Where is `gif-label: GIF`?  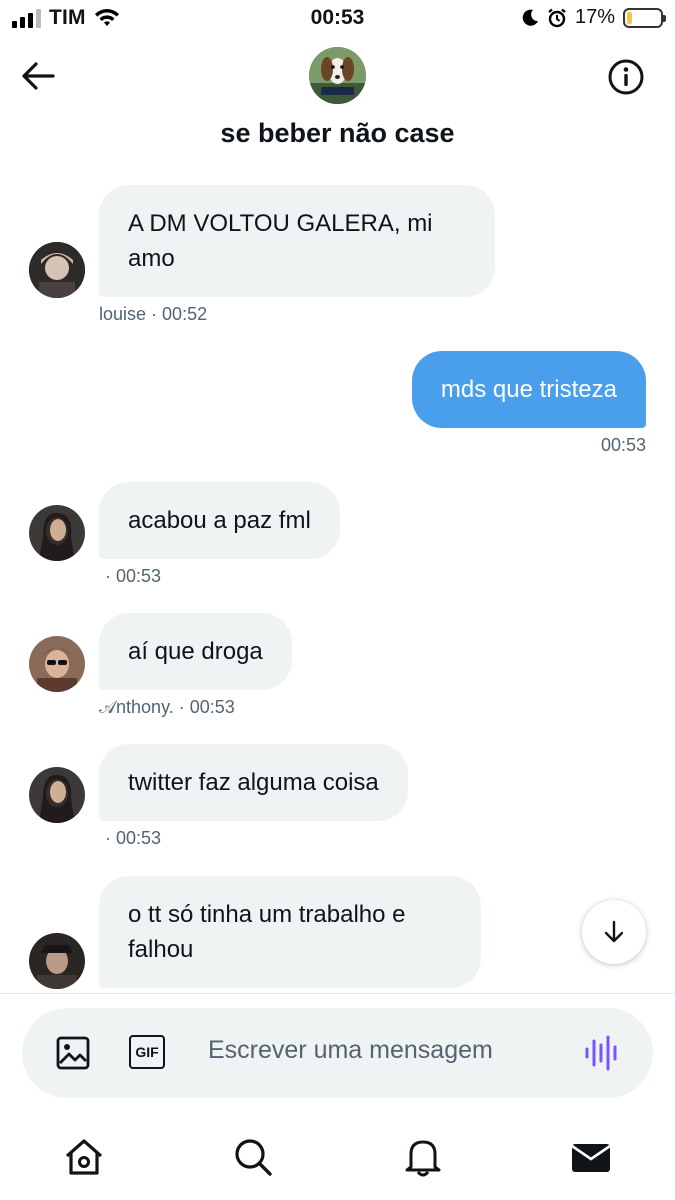
gif-label: GIF is located at coordinates (147, 1052).